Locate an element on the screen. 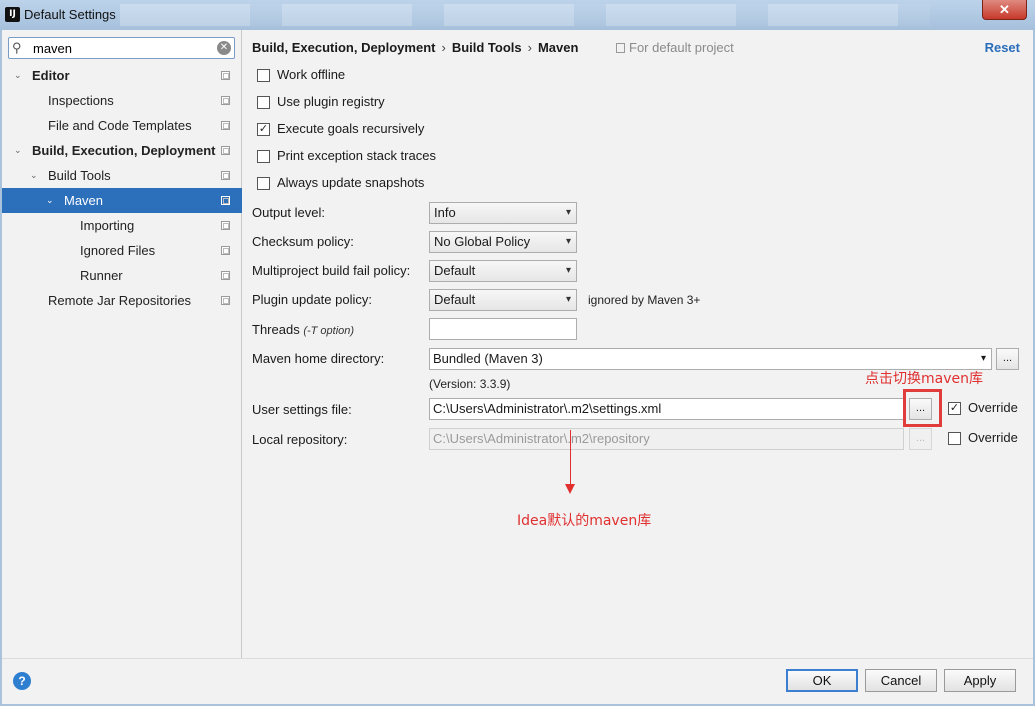 This screenshot has height=706, width=1035. apply-button: Apply is located at coordinates (980, 680).